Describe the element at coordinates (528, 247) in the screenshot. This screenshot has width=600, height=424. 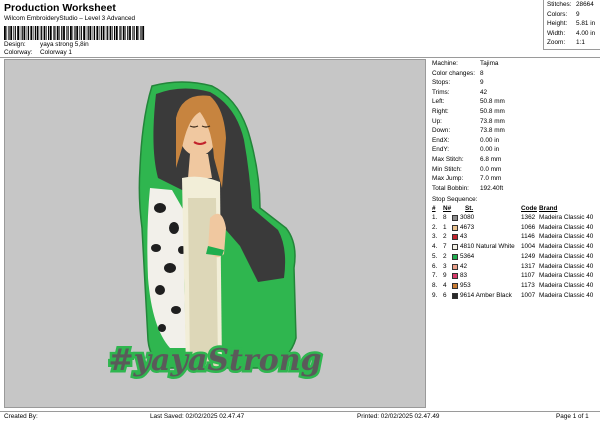
I see `stitch-count: 1004` at that location.